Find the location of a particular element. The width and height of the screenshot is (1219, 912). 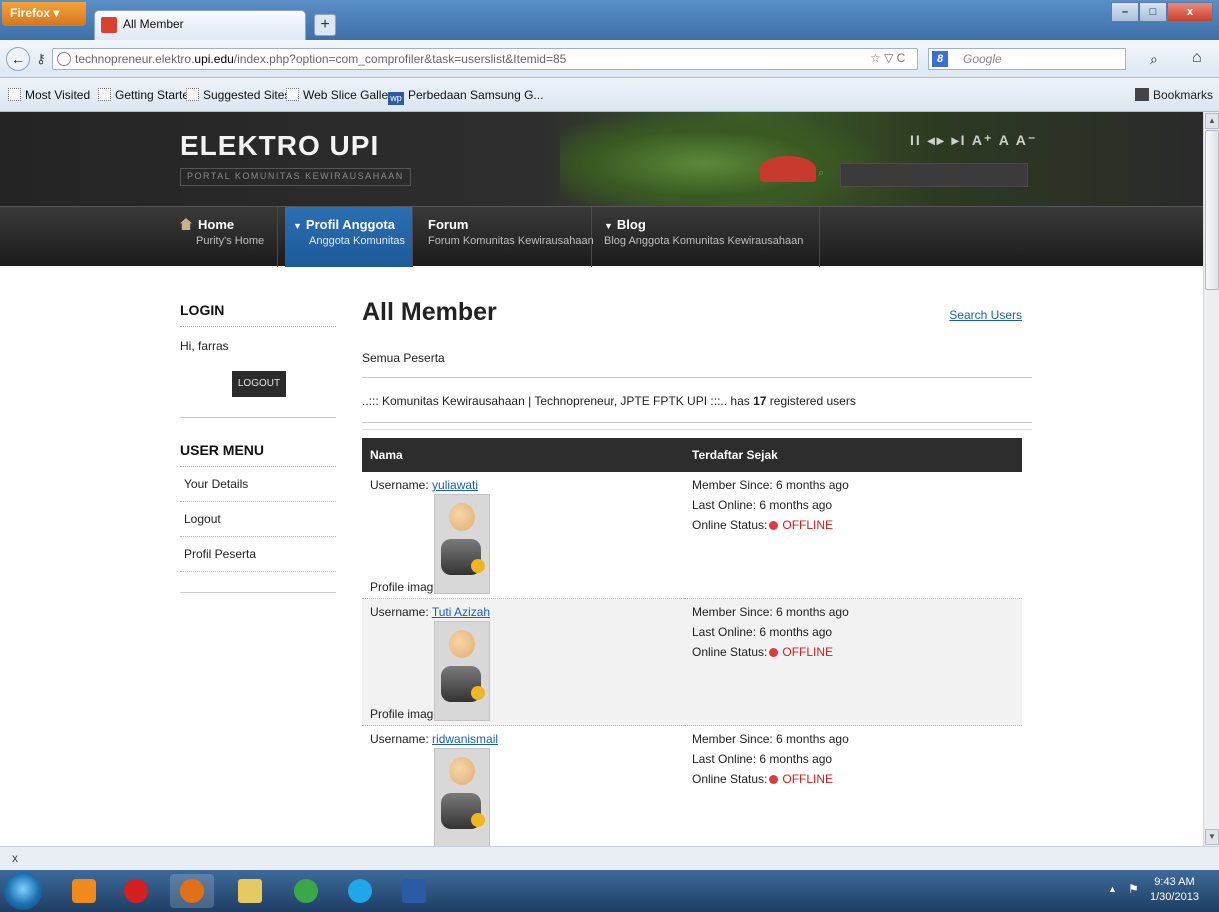

search-input: 8 Google is located at coordinates (1027, 59).